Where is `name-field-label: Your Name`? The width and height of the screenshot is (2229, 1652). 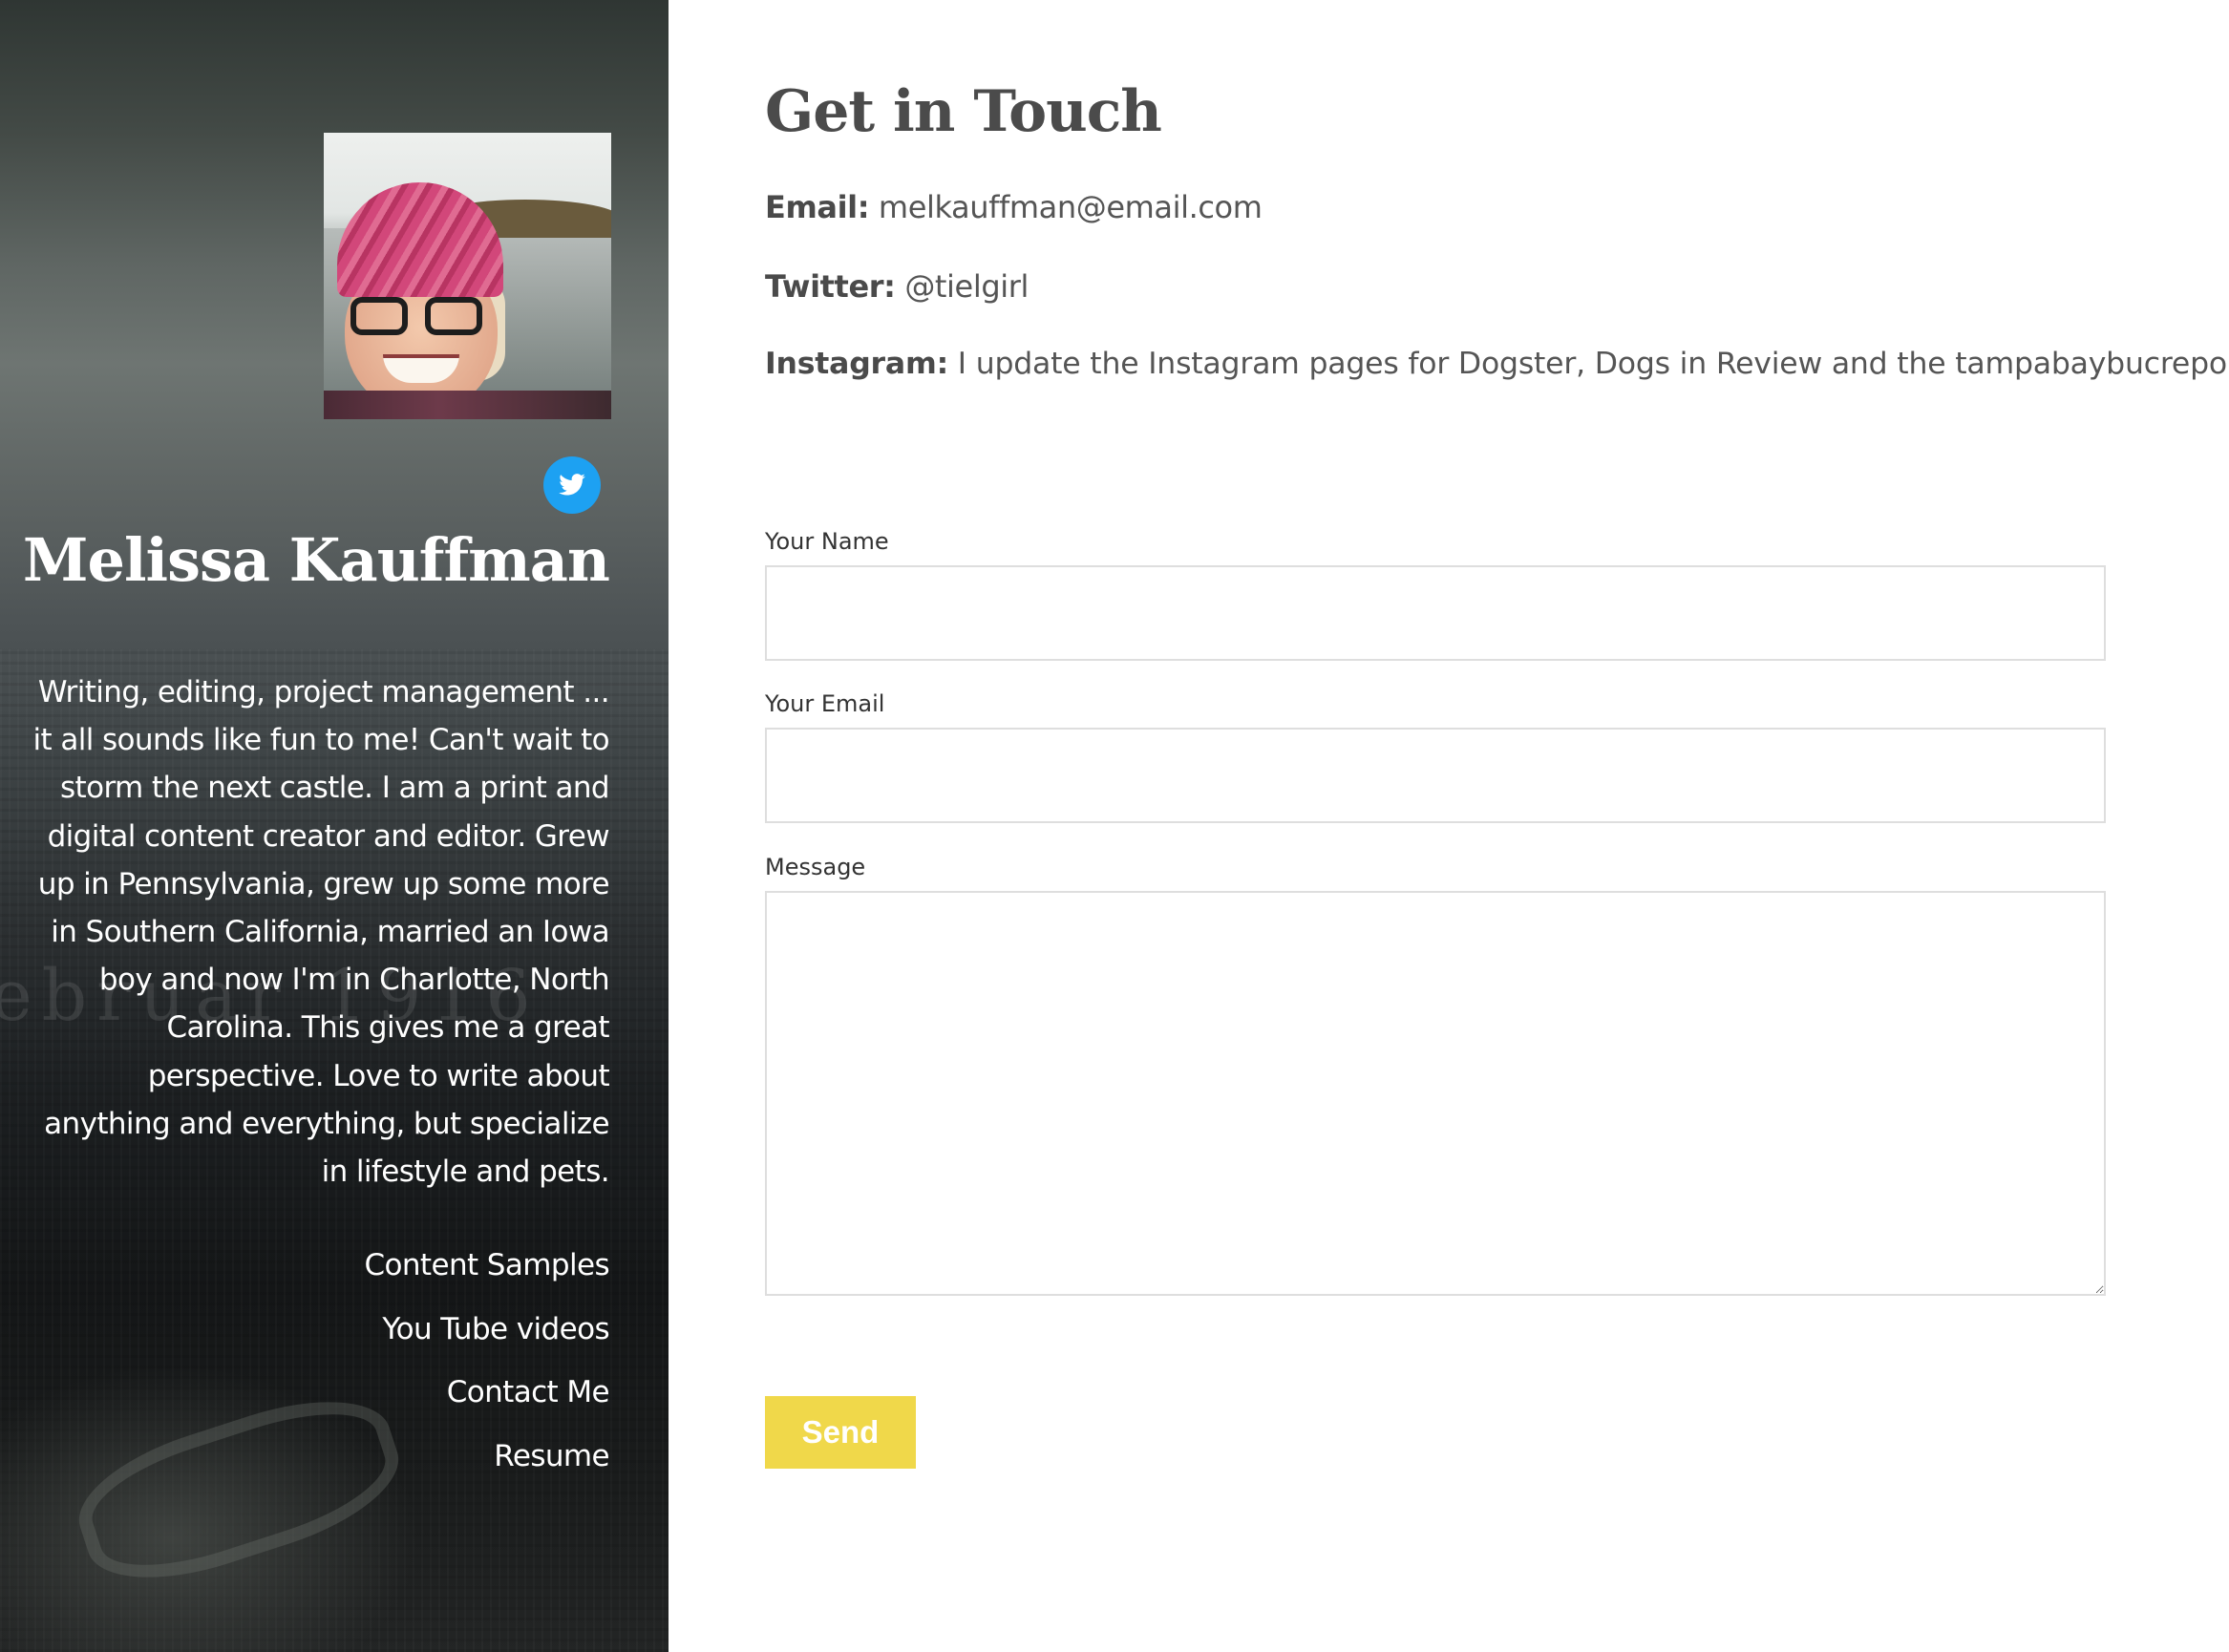
name-field-label: Your Name is located at coordinates (827, 541).